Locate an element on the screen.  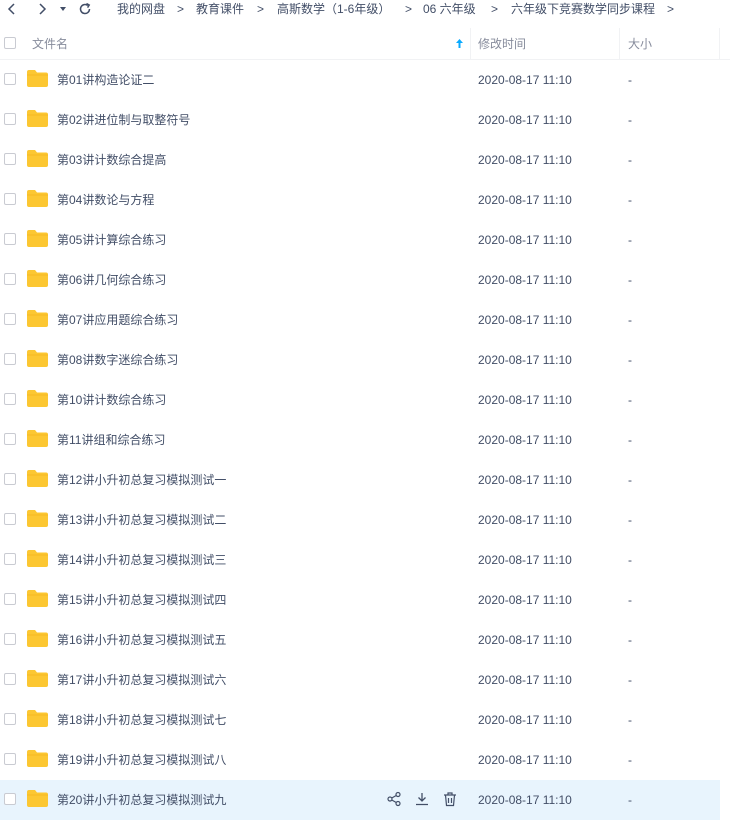
history-dropdown-button is located at coordinates (63, 9).